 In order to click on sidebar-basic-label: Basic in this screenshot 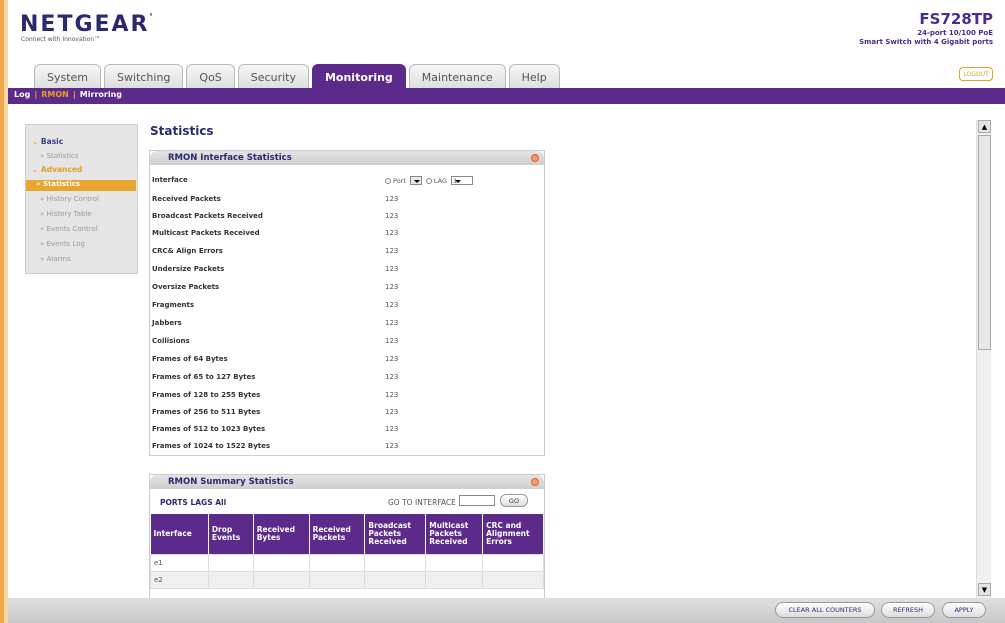, I will do `click(52, 141)`.